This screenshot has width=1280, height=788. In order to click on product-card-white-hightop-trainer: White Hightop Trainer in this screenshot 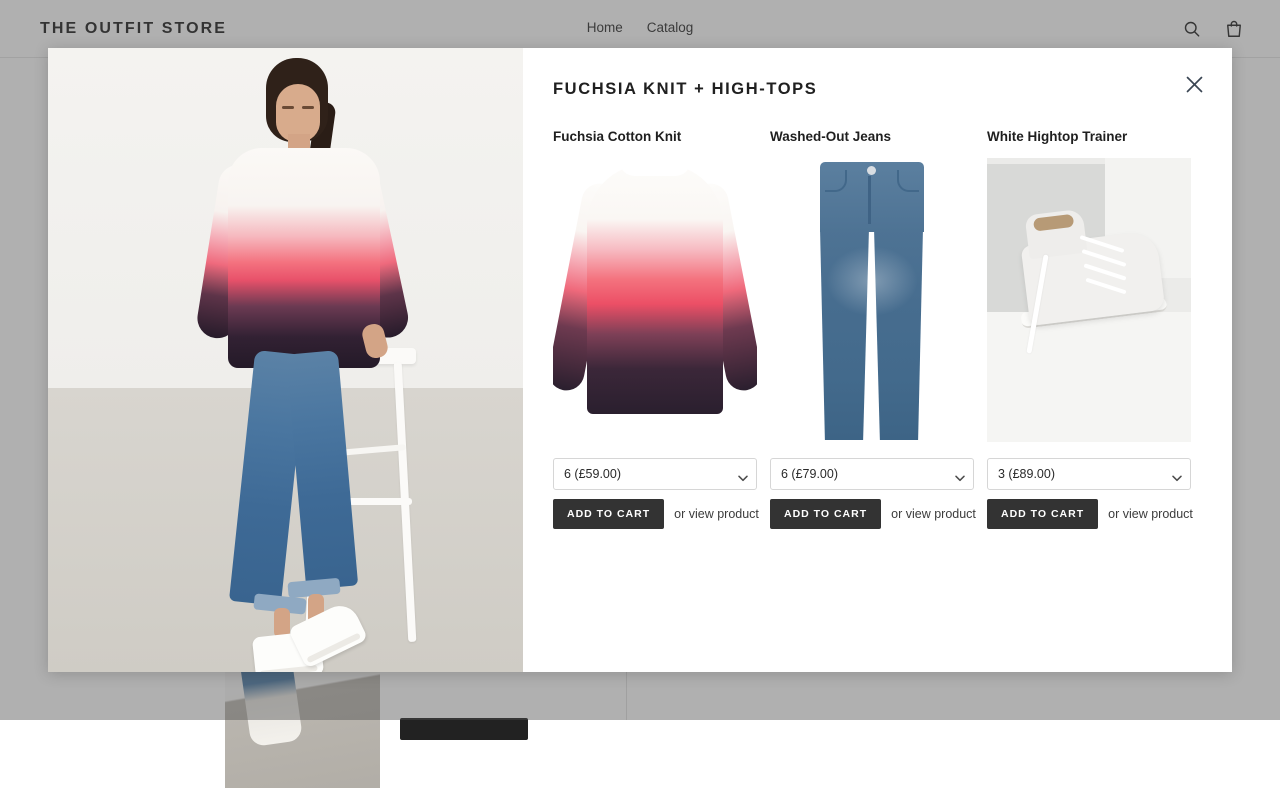, I will do `click(1089, 329)`.